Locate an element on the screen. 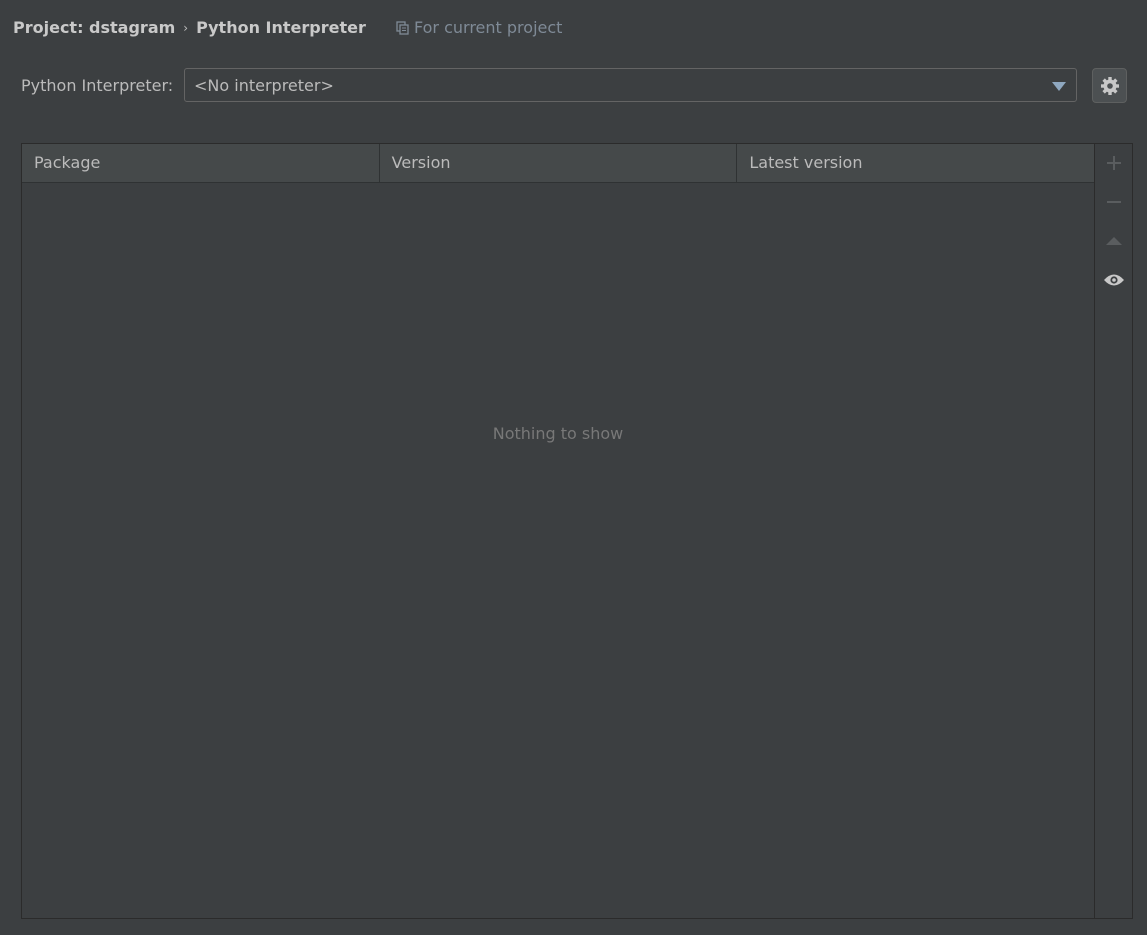 This screenshot has width=1147, height=935. eye-icon is located at coordinates (1113, 280).